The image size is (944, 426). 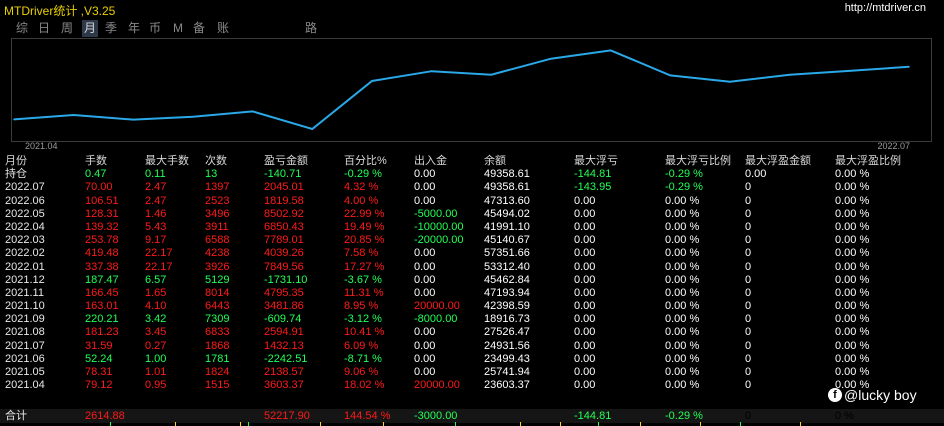 What do you see at coordinates (102, 200) in the screenshot?
I see `table-cell: 106.51` at bounding box center [102, 200].